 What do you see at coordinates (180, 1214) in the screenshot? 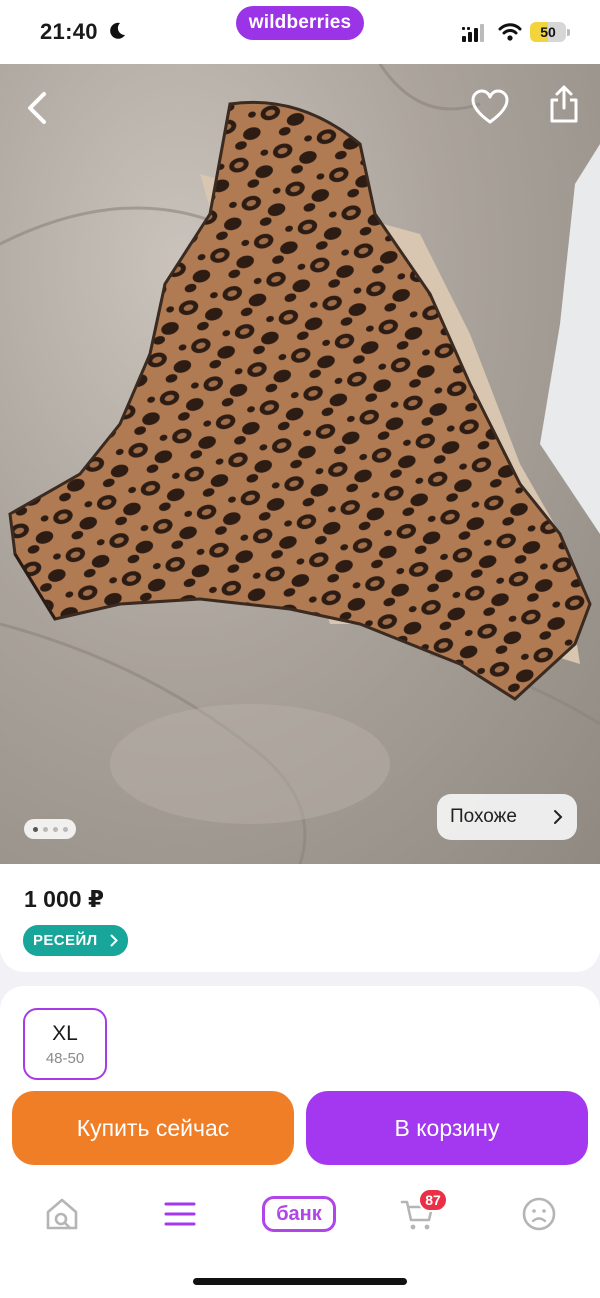
I see `menu-icon` at bounding box center [180, 1214].